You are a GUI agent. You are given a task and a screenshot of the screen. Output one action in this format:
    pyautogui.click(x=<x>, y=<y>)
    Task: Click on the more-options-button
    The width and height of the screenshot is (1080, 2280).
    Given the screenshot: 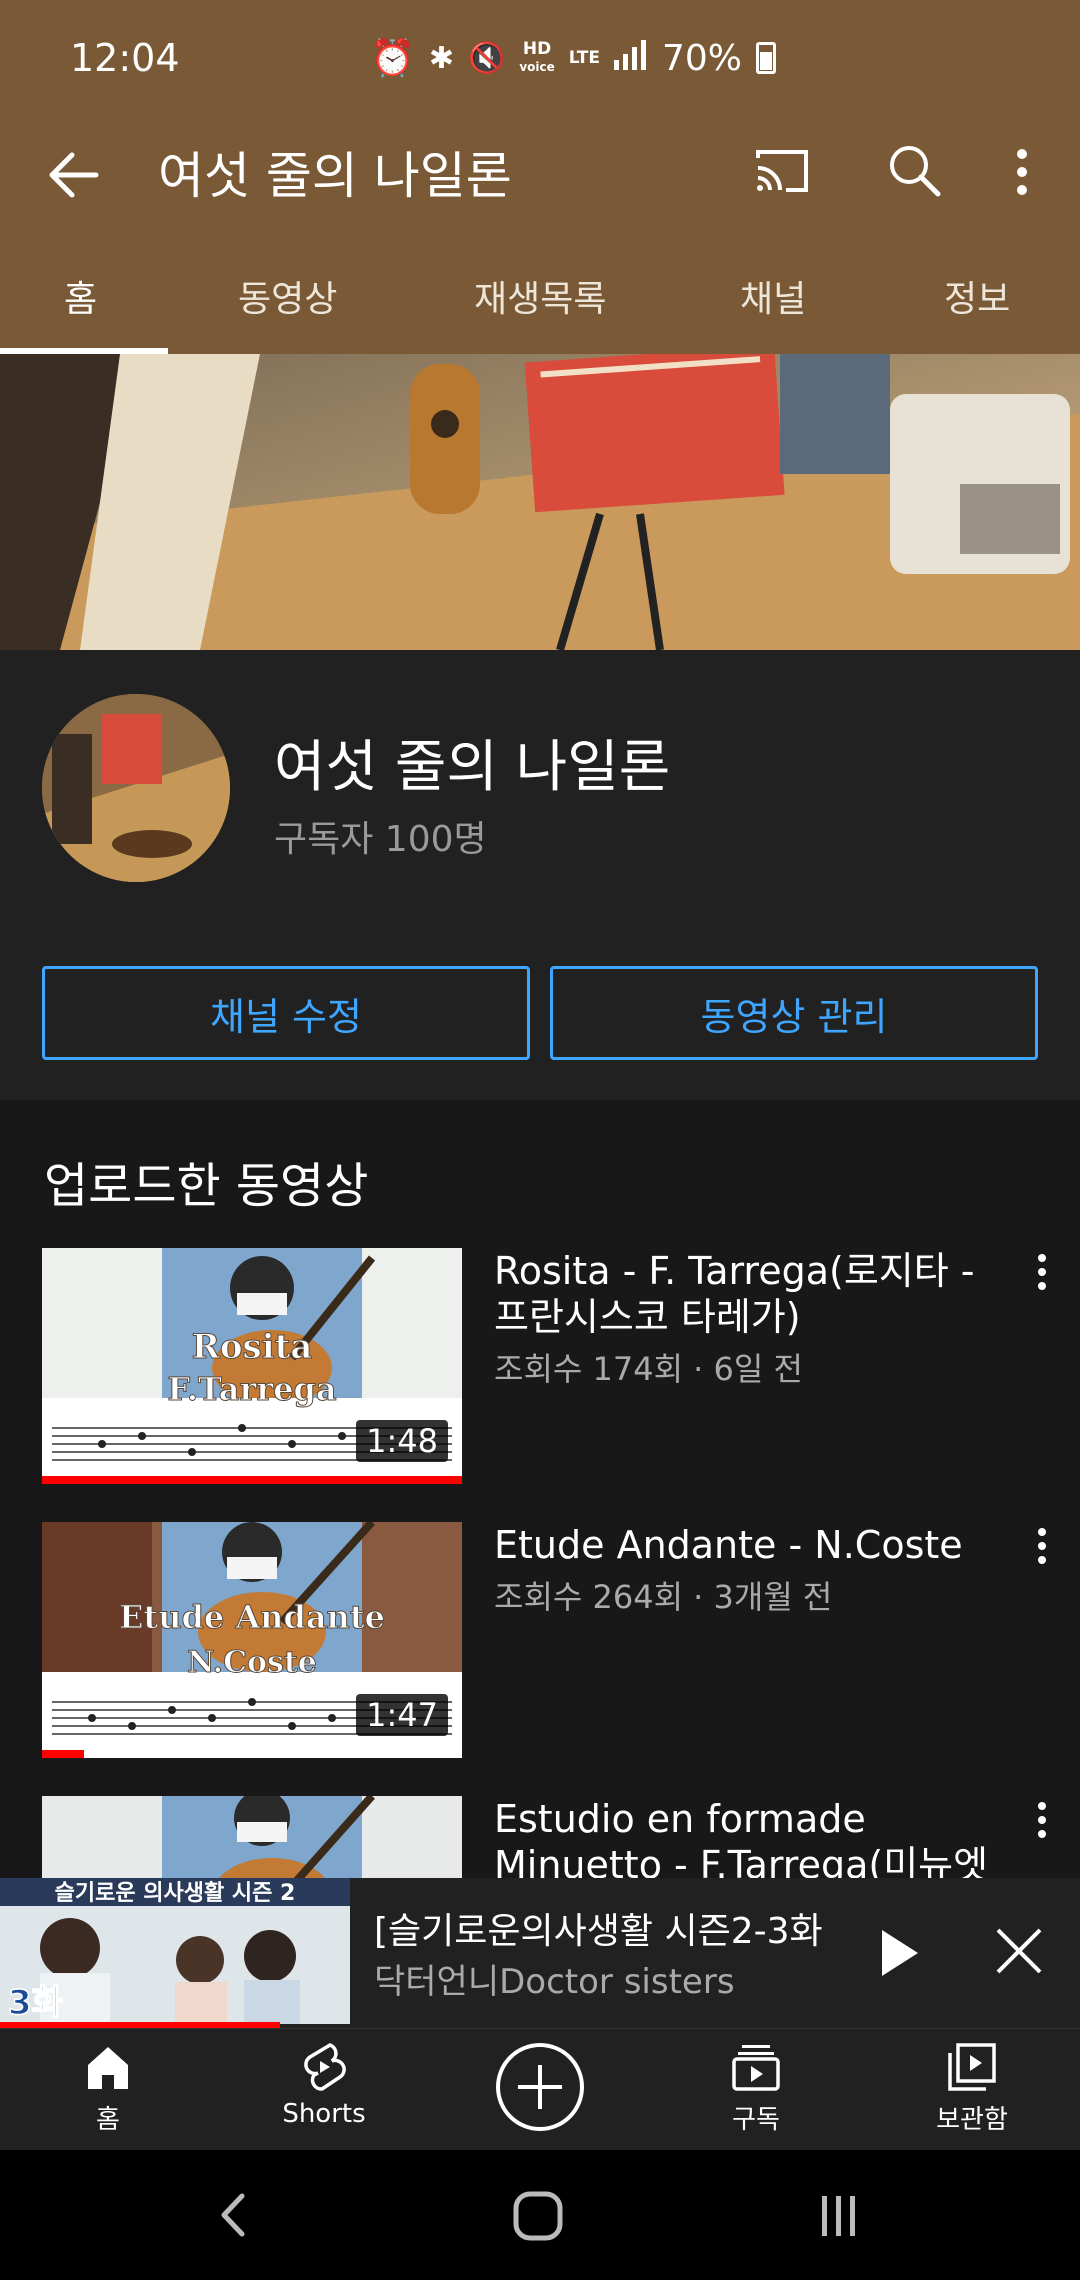 What is the action you would take?
    pyautogui.click(x=1022, y=172)
    